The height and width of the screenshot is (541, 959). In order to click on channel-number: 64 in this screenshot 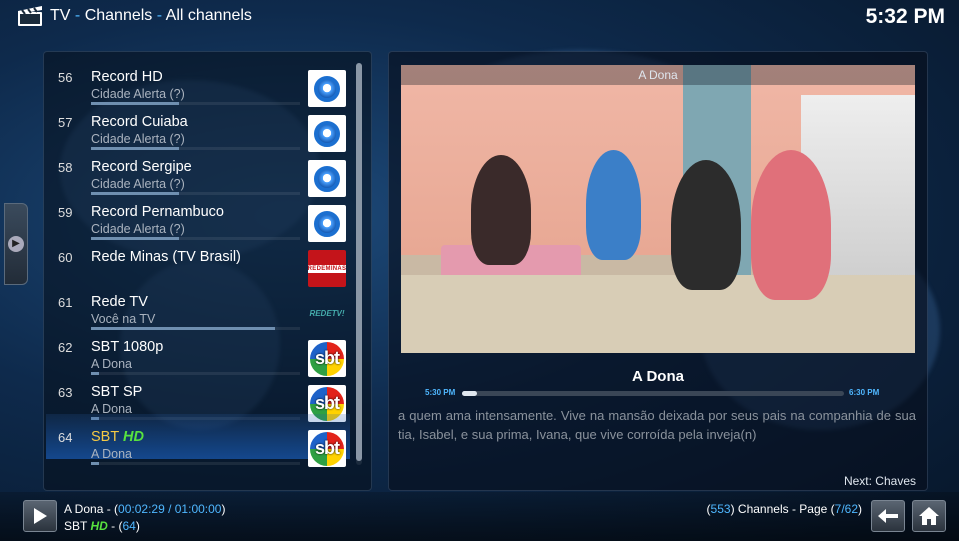, I will do `click(65, 437)`.